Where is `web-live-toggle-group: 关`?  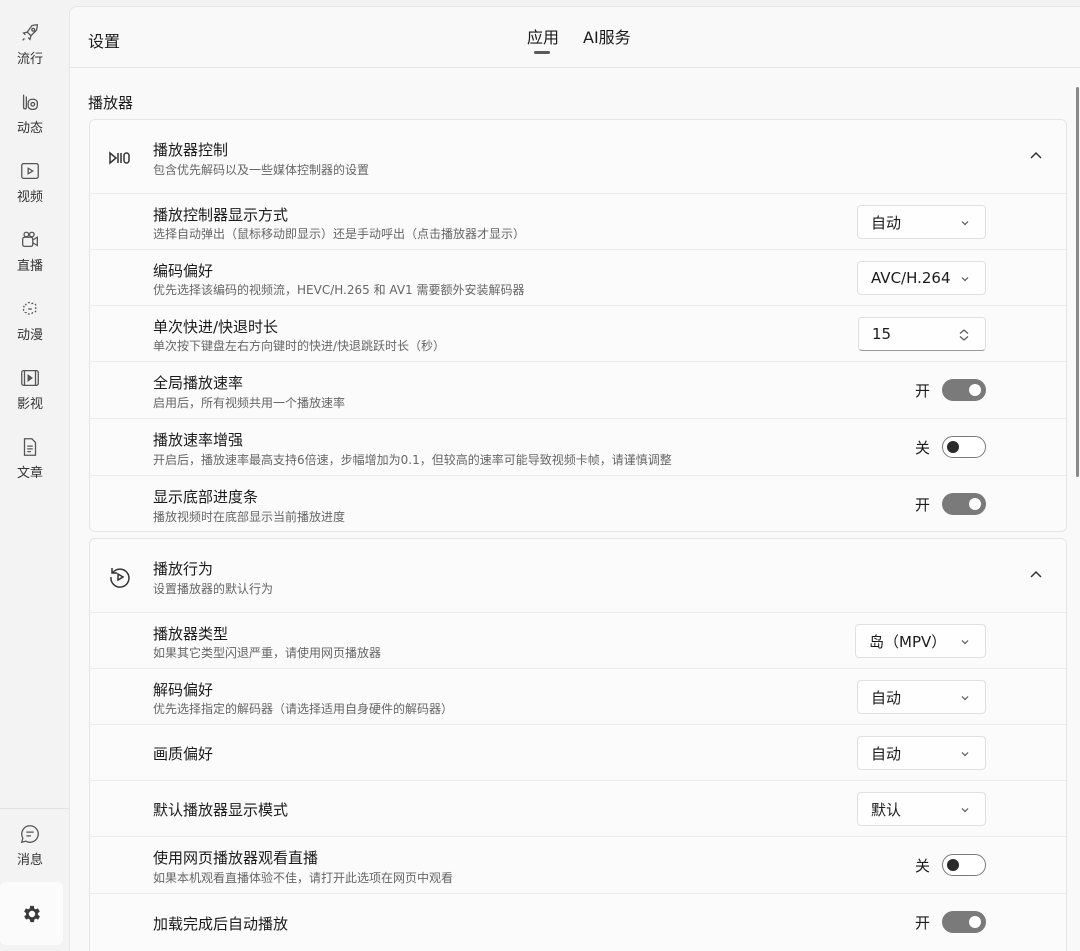 web-live-toggle-group: 关 is located at coordinates (936, 865).